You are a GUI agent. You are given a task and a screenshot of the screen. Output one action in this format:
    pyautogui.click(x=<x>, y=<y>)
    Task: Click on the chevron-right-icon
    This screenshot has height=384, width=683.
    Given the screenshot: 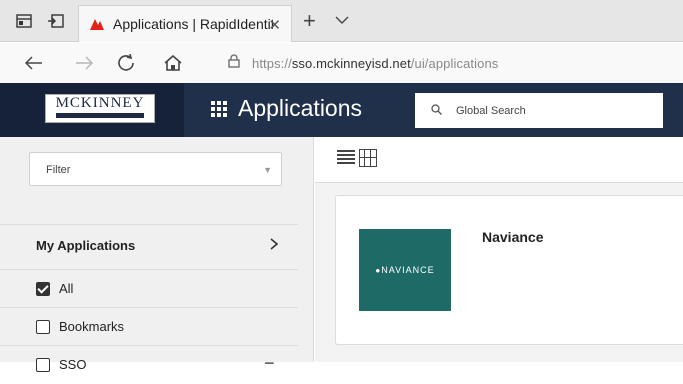 What is the action you would take?
    pyautogui.click(x=274, y=245)
    